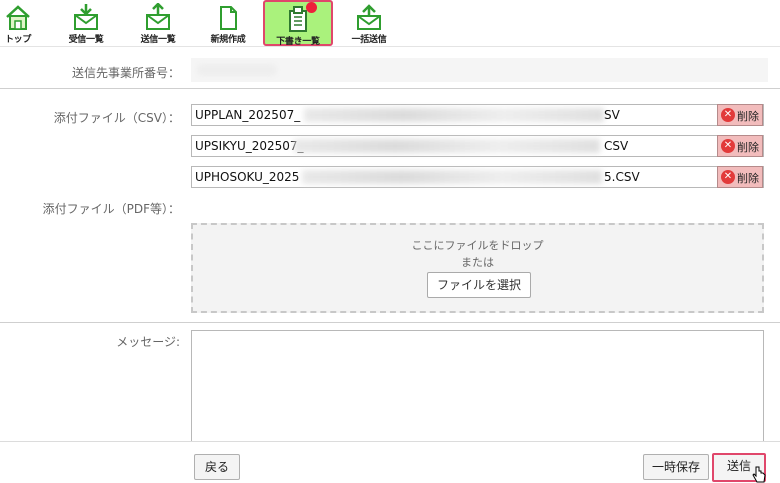  Describe the element at coordinates (116, 118) in the screenshot. I see `csv-attachment-label: 添付ファイル（CSV）：` at that location.